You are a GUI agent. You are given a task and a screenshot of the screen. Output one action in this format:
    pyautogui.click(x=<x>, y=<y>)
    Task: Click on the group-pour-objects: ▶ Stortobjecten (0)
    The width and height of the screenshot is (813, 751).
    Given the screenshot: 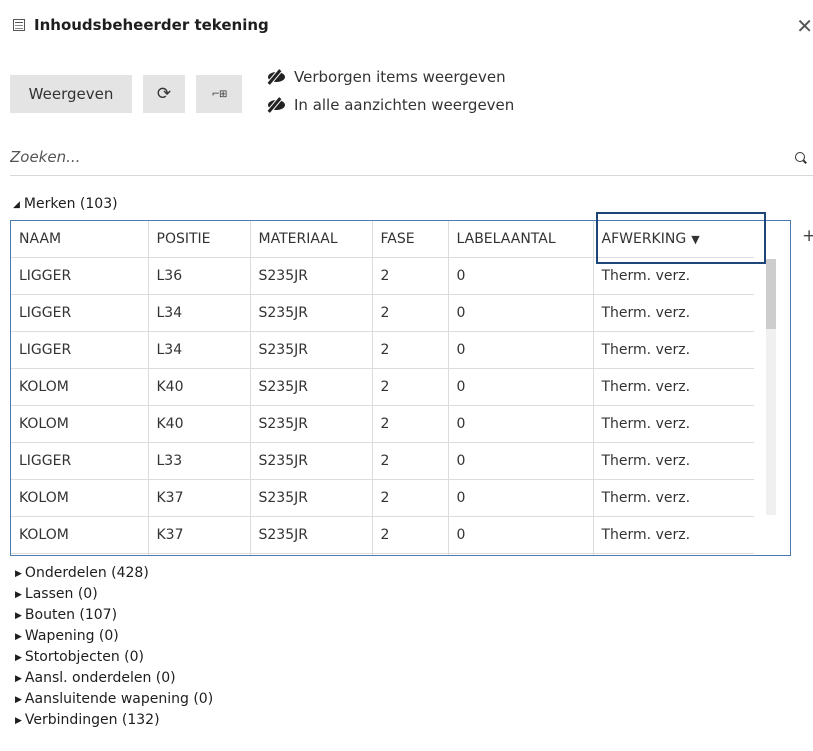 What is the action you would take?
    pyautogui.click(x=114, y=657)
    